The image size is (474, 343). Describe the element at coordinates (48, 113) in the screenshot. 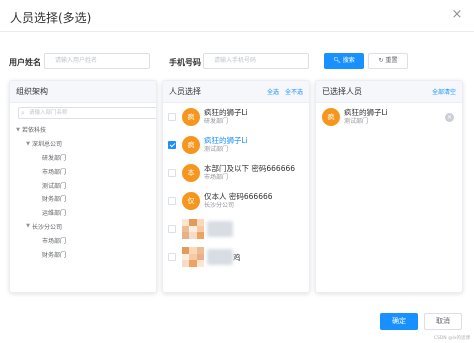

I see `dept-search-placeholder: 请输入部门名称` at that location.